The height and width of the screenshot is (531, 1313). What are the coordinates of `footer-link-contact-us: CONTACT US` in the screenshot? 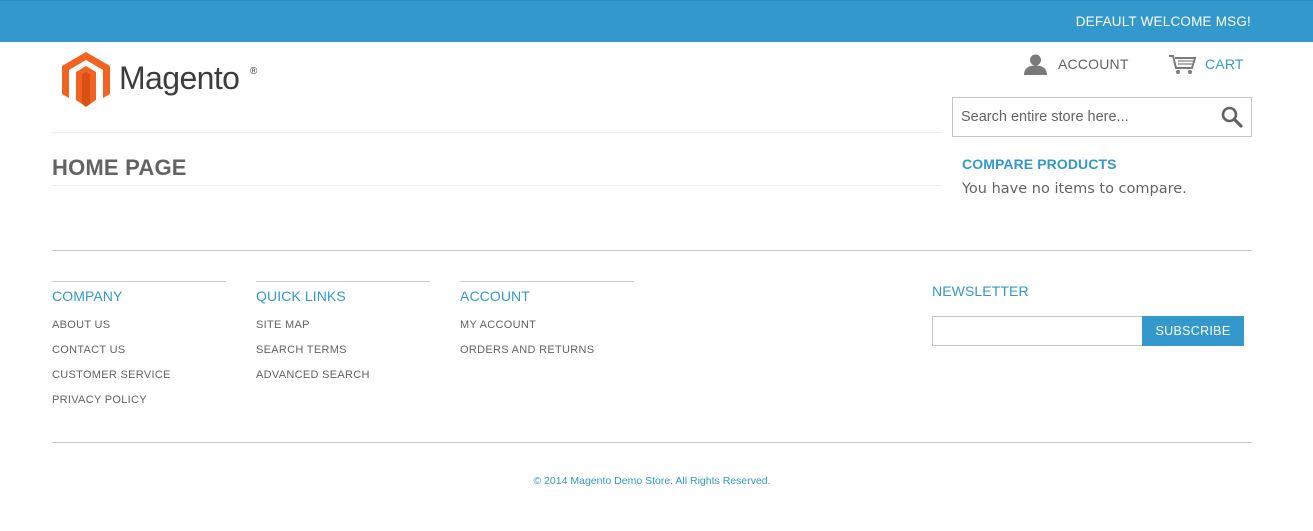 It's located at (139, 356).